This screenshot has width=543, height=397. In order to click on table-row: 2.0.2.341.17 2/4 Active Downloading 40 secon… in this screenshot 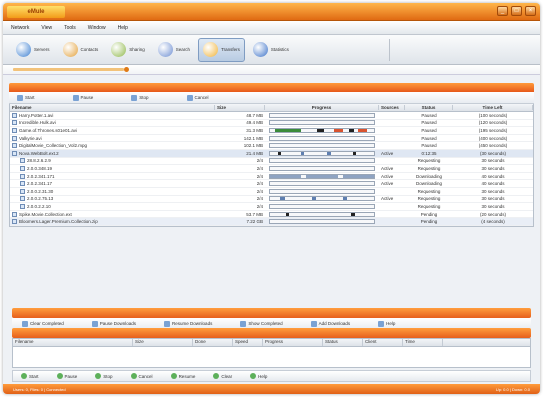, I will do `click(271, 184)`.